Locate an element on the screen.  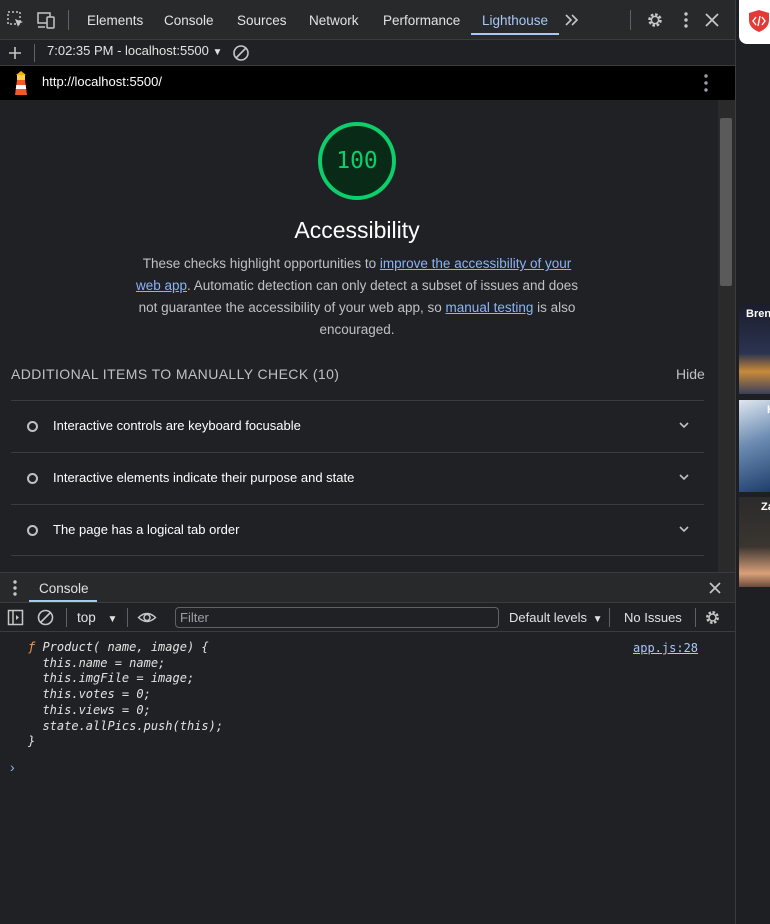
drawer-menu-kebab-icon is located at coordinates (15, 588).